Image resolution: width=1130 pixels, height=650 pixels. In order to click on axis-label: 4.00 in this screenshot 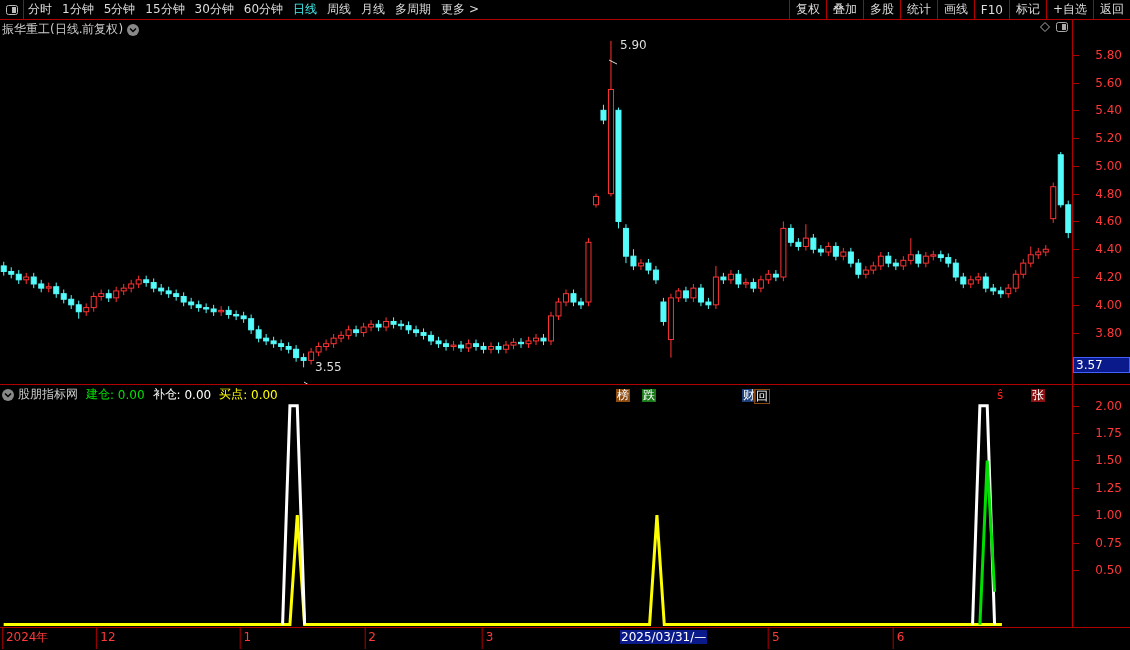, I will do `click(1108, 304)`.